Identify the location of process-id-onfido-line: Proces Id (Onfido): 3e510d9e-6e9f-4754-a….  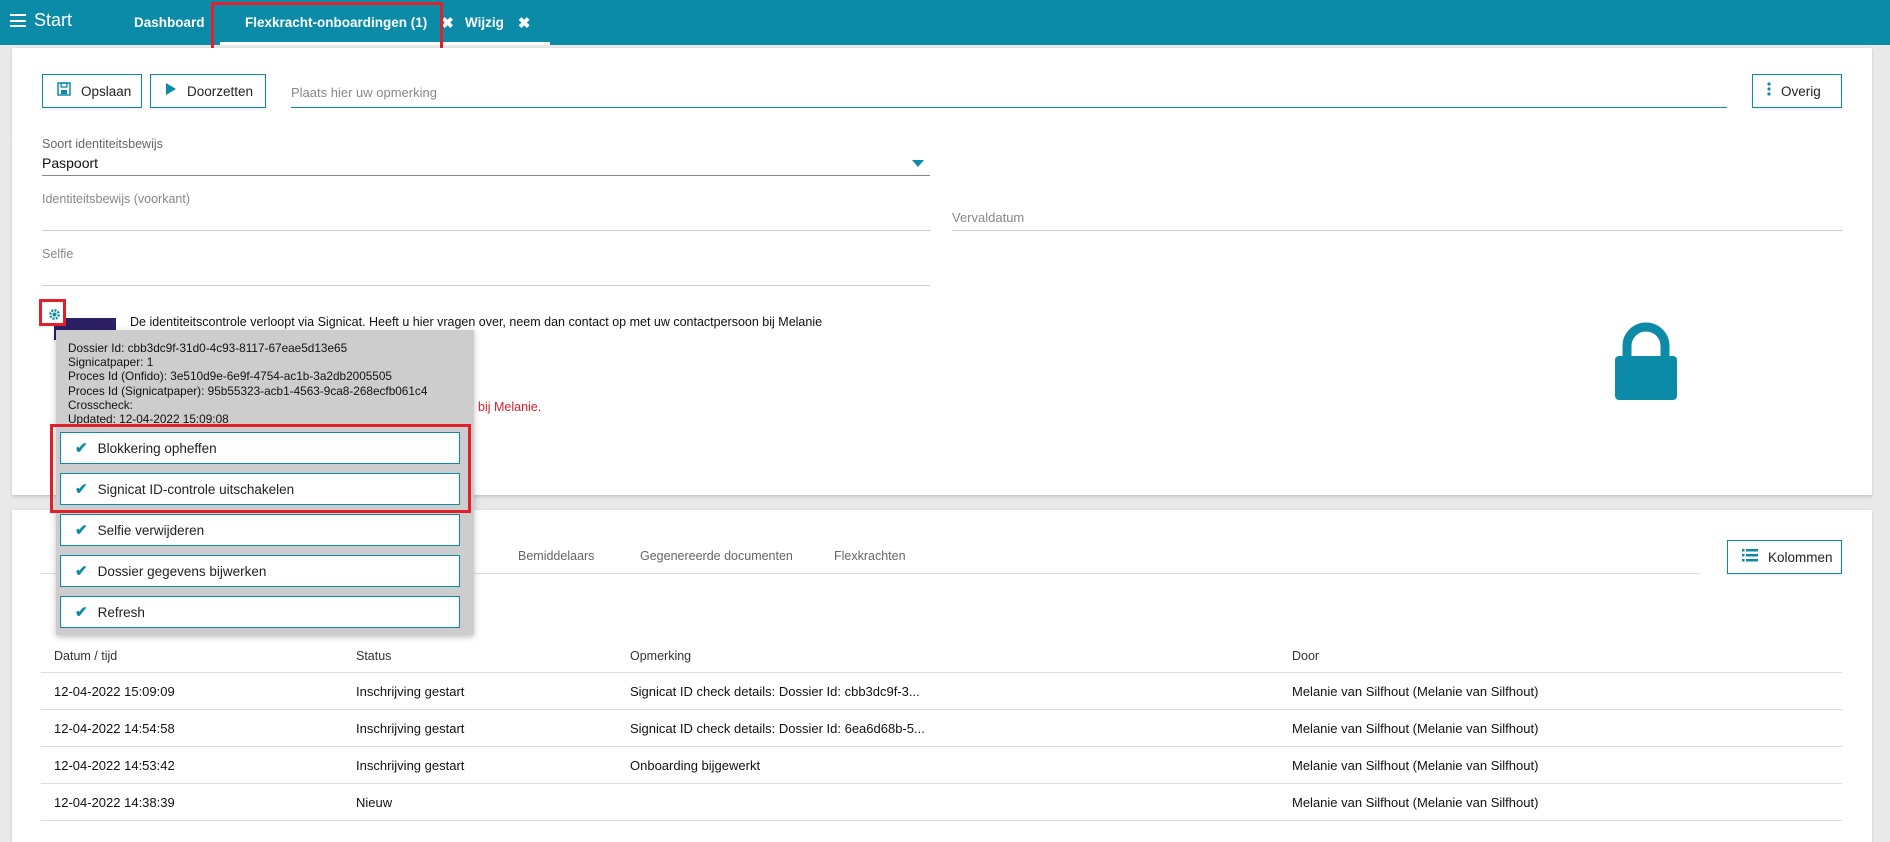
(230, 376).